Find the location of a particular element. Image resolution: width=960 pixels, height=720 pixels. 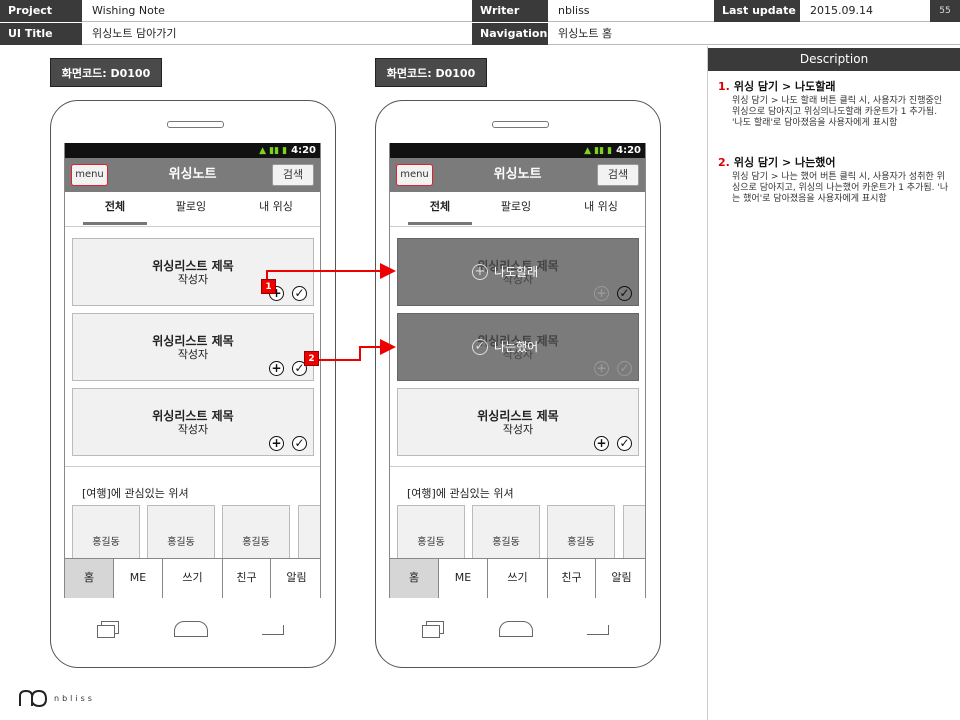

screen-code-left: 화면코드: D0100 is located at coordinates (106, 72).